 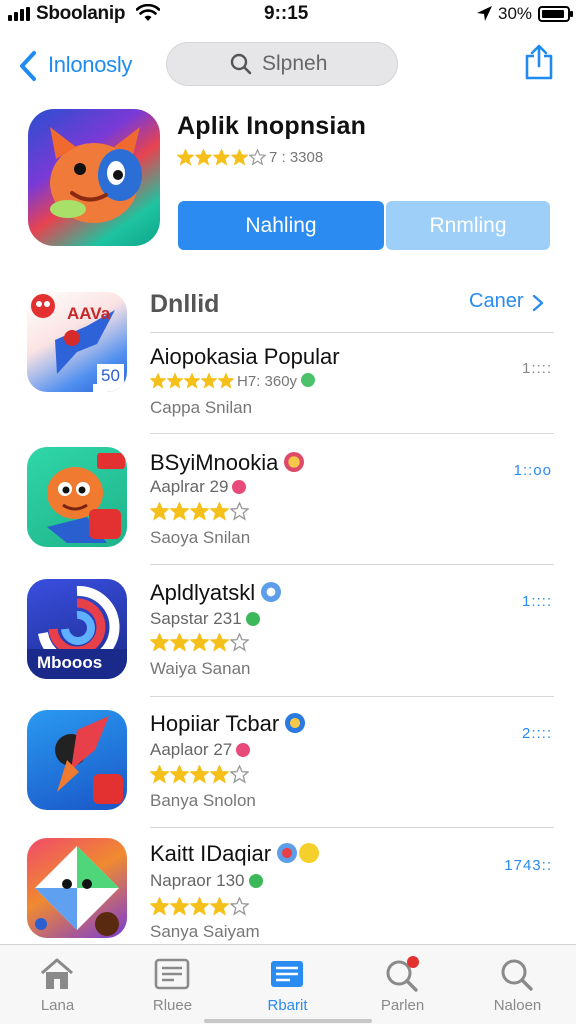 I want to click on tab-home: Lana, so click(x=57, y=984).